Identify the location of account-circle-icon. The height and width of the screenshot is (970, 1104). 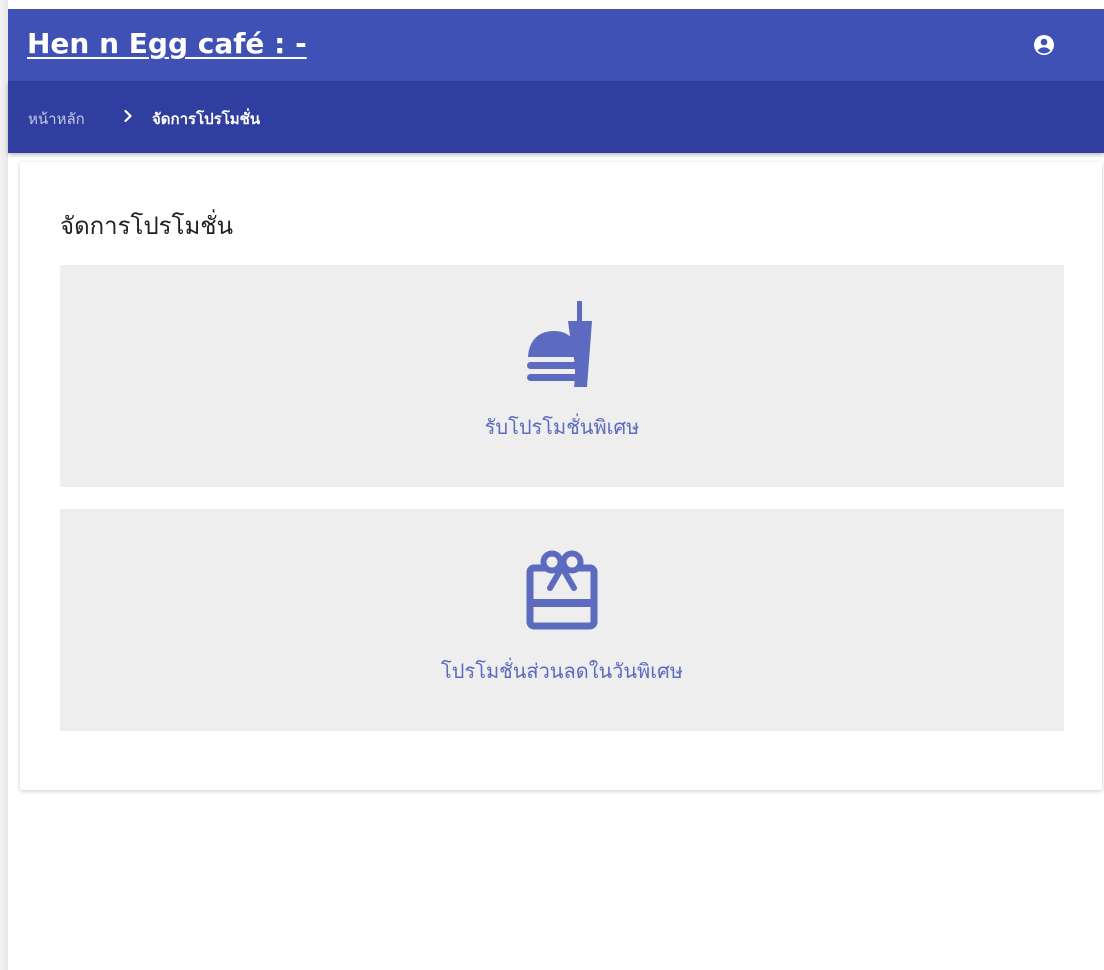
(1044, 45).